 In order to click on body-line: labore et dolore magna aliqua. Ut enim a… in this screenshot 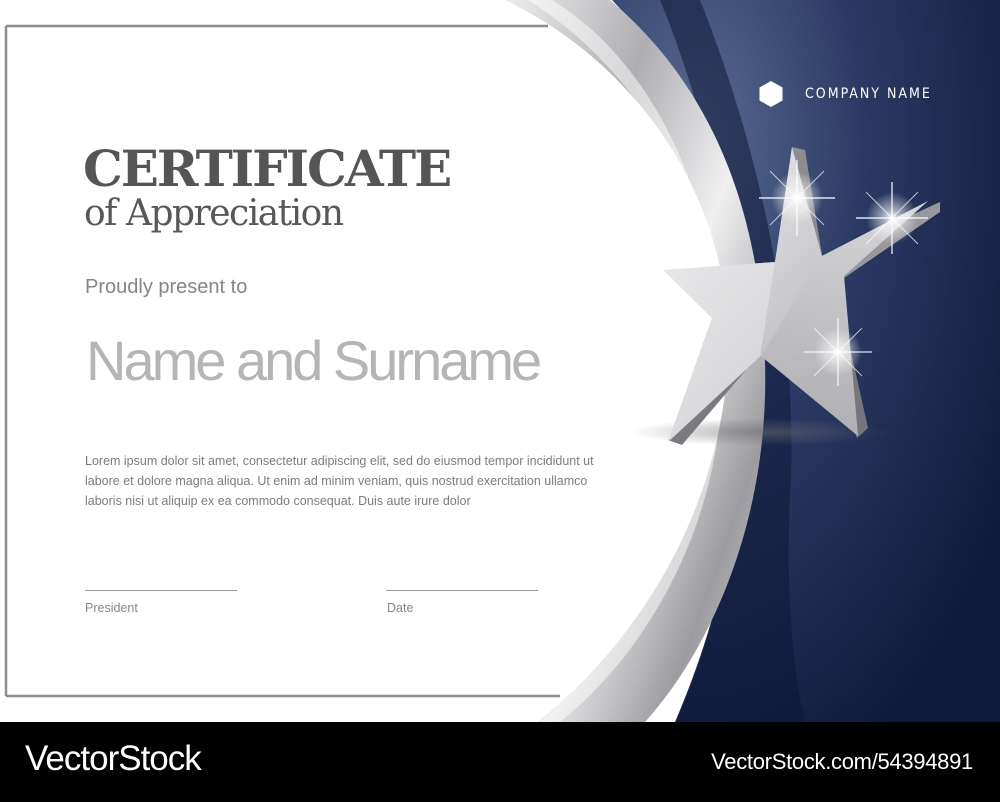, I will do `click(336, 481)`.